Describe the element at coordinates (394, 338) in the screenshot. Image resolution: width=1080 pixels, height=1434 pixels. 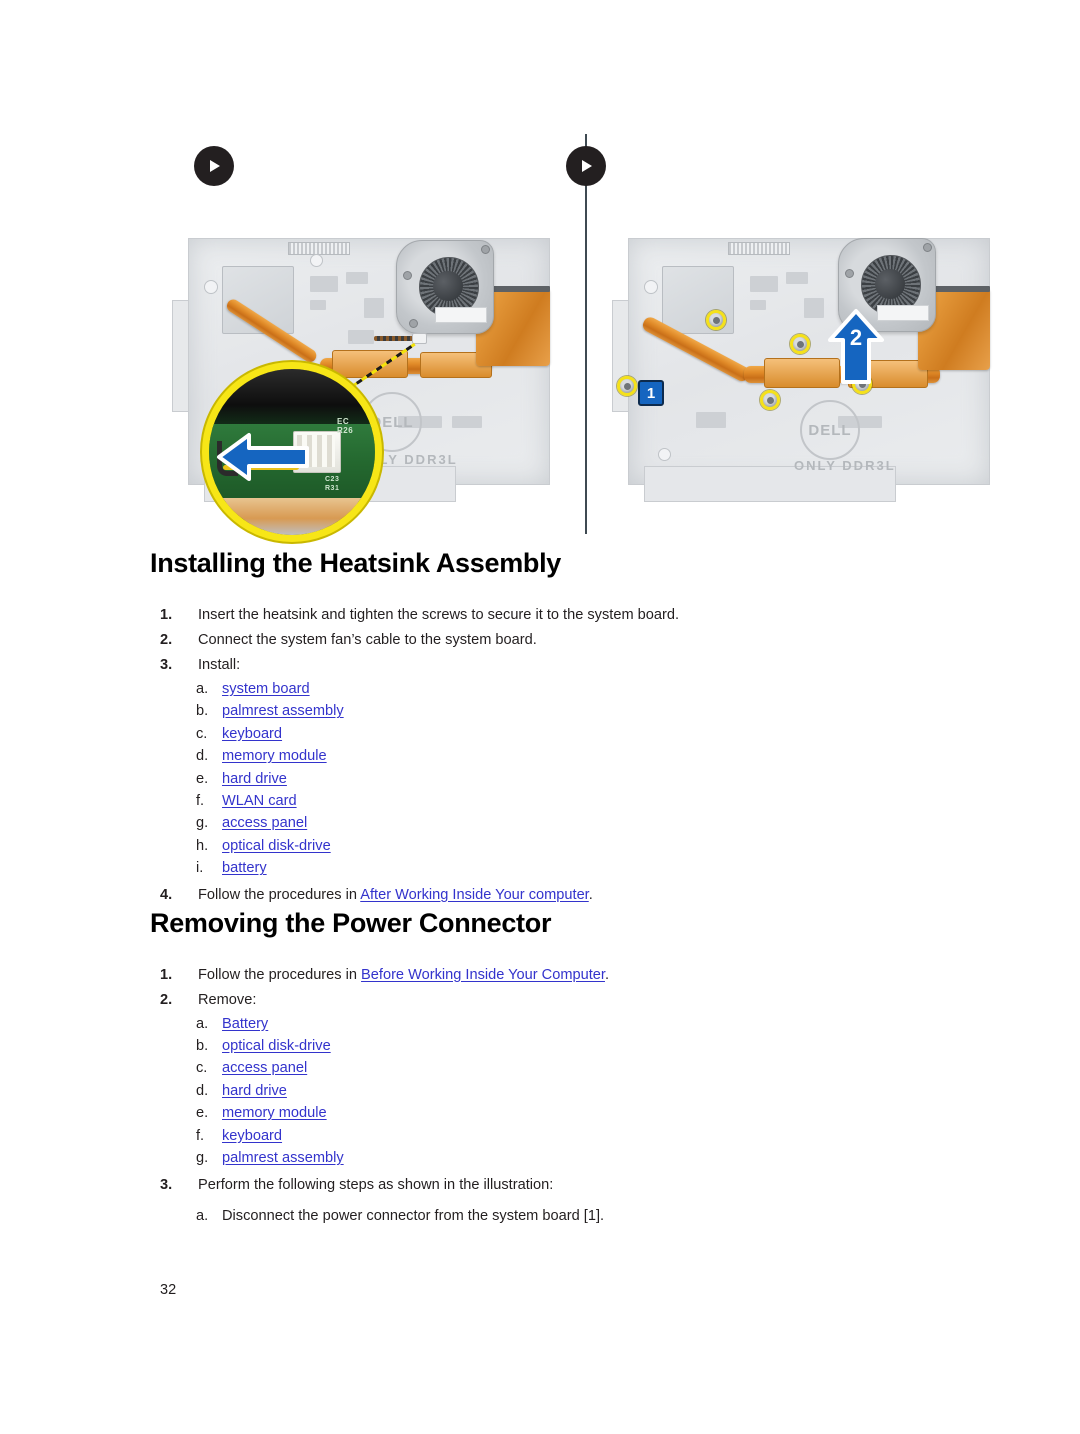
I see `fan-cable` at that location.